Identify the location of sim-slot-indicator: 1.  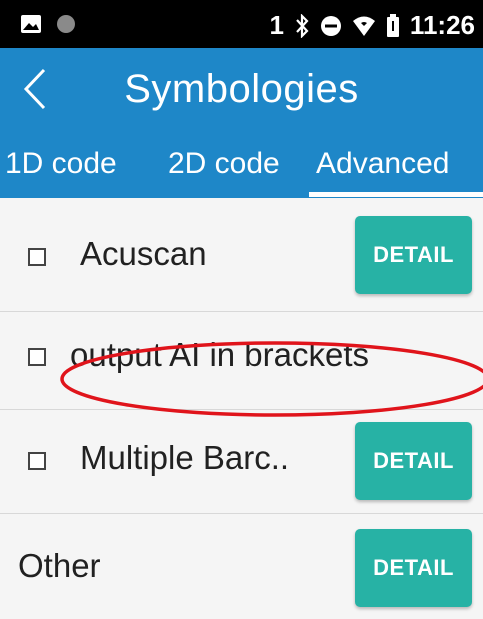
(276, 25).